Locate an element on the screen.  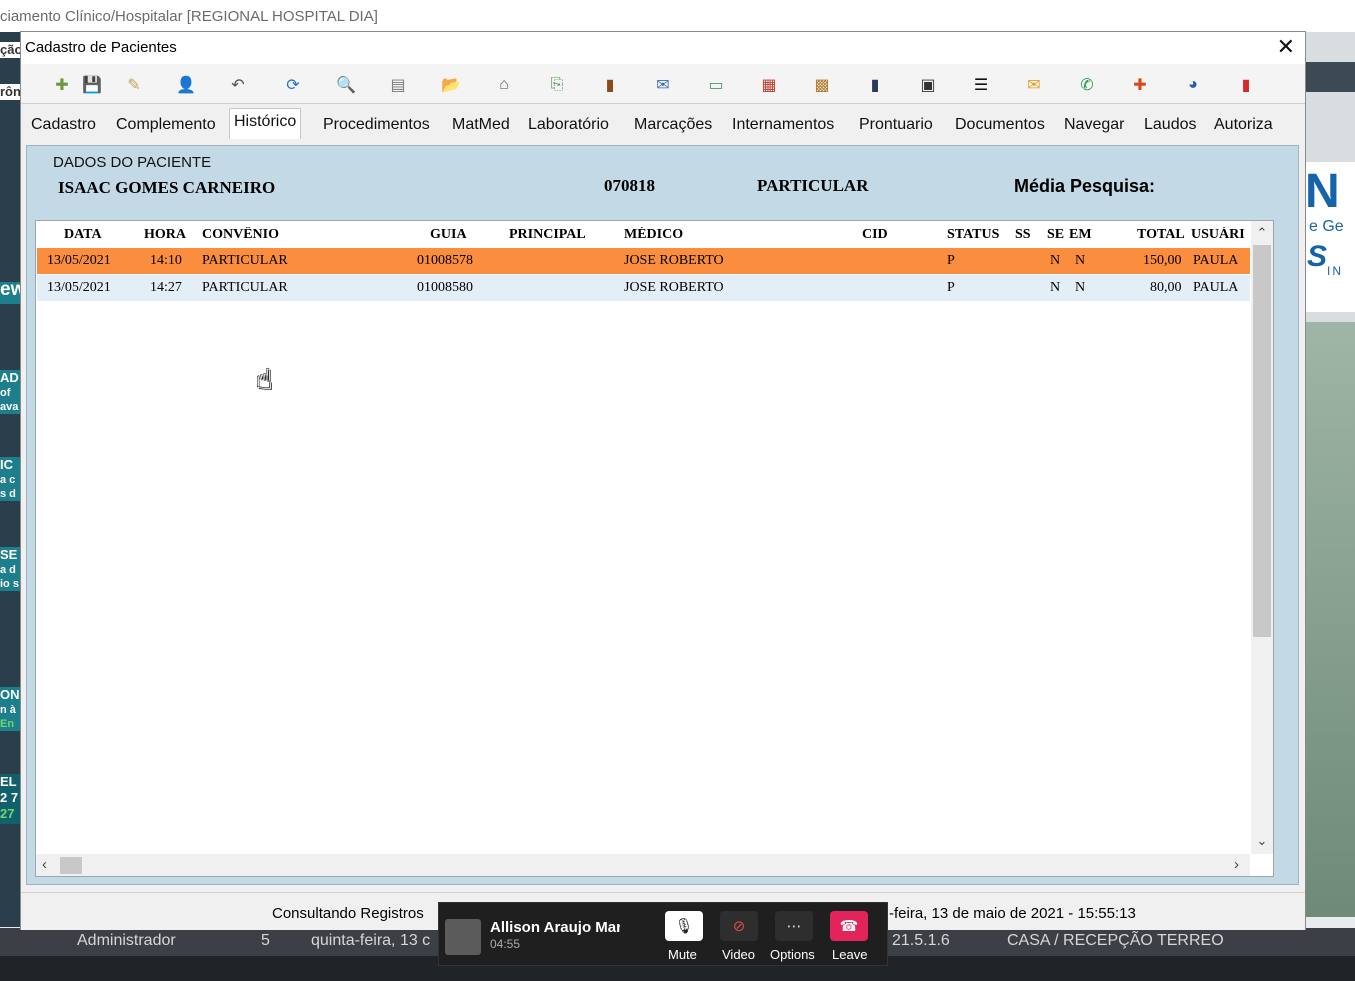
leave-button: ☎ is located at coordinates (849, 926).